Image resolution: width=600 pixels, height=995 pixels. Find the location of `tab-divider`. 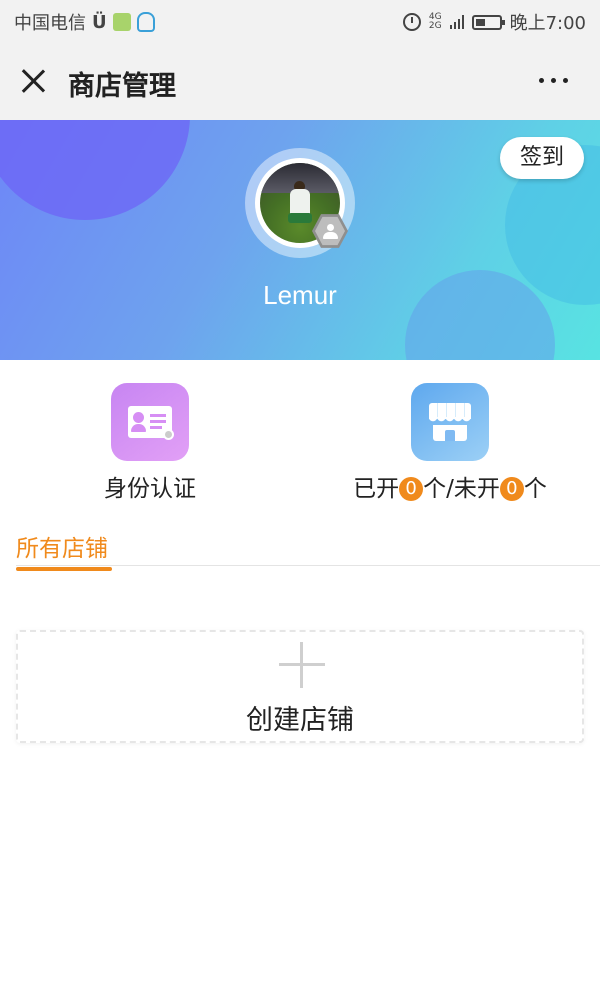

tab-divider is located at coordinates (308, 565).